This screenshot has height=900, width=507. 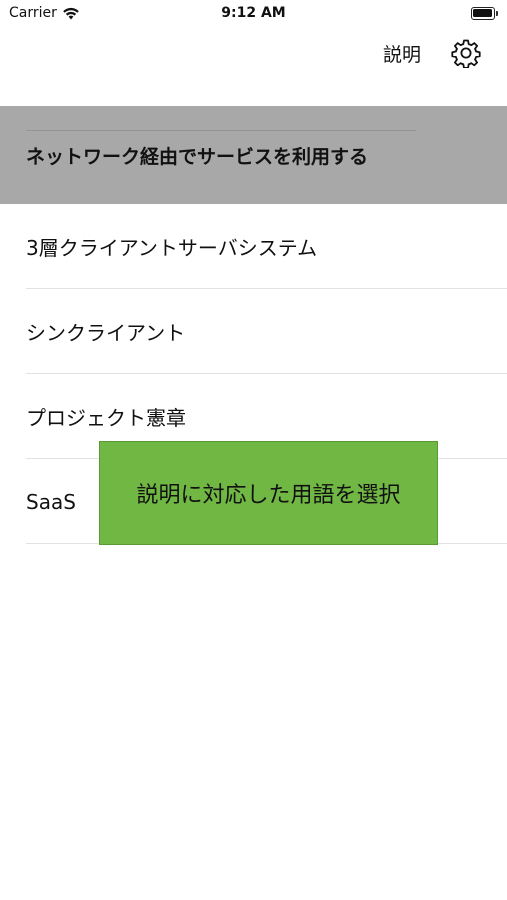 I want to click on instruction-banner: 説明に対応した用語を選択, so click(x=268, y=493).